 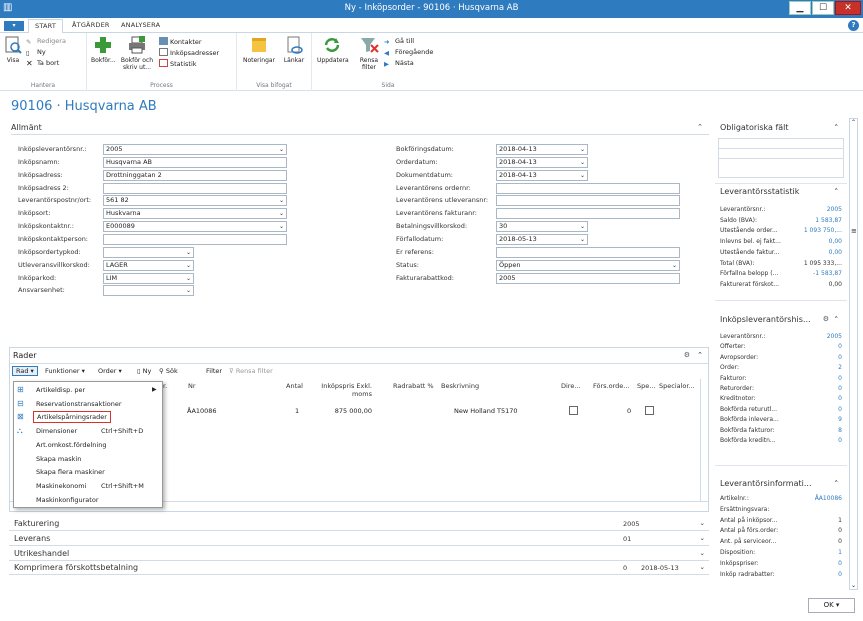 I want to click on direktleverans-checkbox, so click(x=573, y=410).